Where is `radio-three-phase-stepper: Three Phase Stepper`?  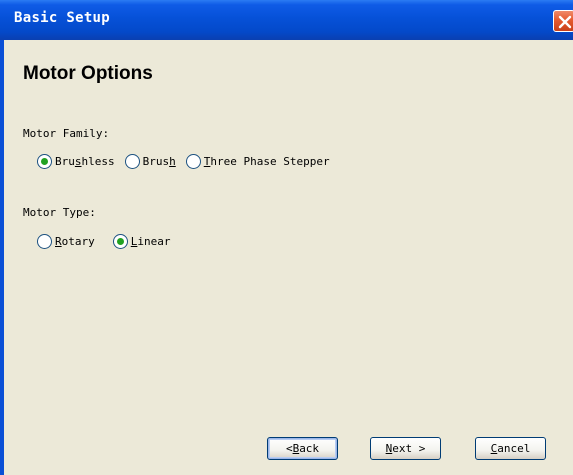
radio-three-phase-stepper: Three Phase Stepper is located at coordinates (257, 161).